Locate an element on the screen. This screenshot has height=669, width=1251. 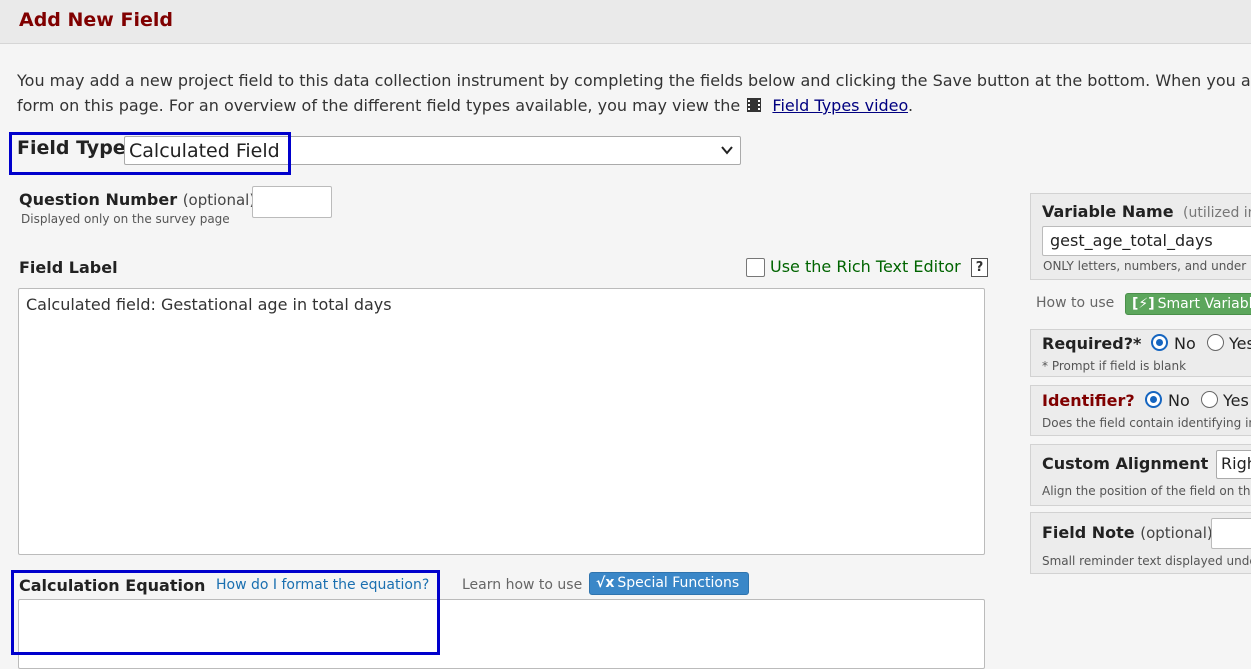
variable-name-hint: ONLY letters, numbers, and under is located at coordinates (1145, 266).